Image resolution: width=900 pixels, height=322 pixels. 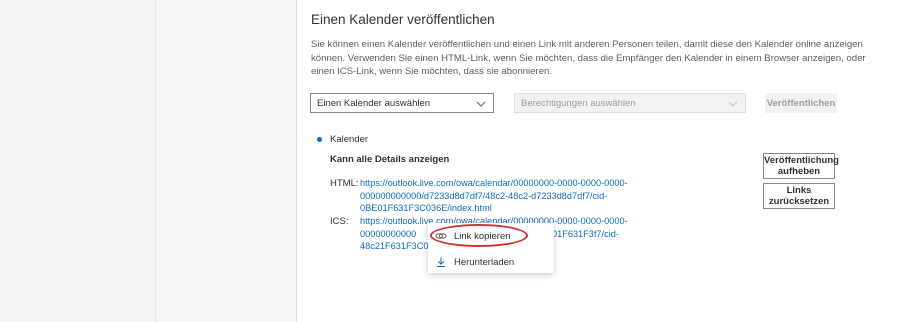 What do you see at coordinates (799, 201) in the screenshot?
I see `reset-label-line2: zurücksetzen` at bounding box center [799, 201].